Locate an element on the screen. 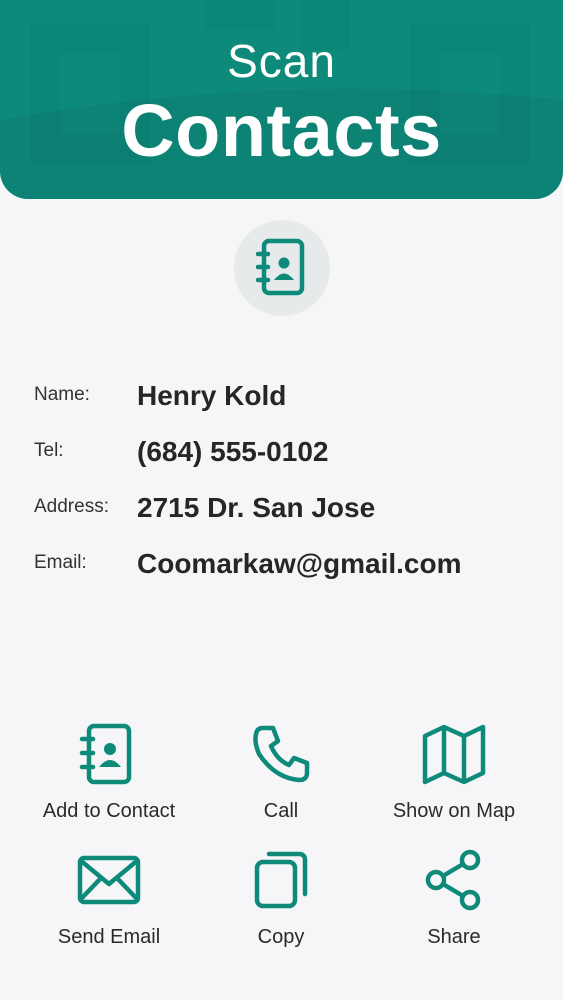 This screenshot has width=563, height=1000. name-row: Name: Henry Kold is located at coordinates (289, 398).